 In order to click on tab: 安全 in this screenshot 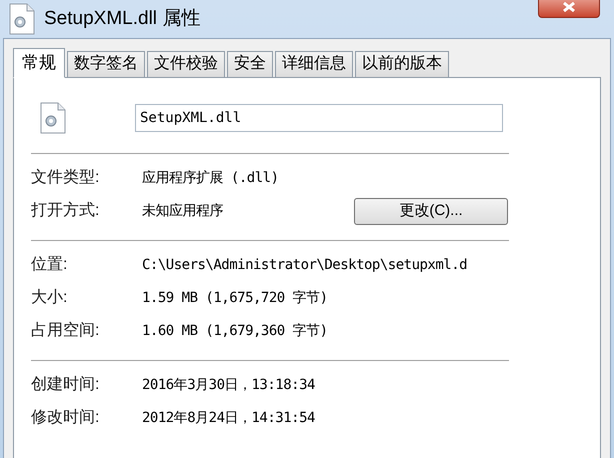, I will do `click(250, 64)`.